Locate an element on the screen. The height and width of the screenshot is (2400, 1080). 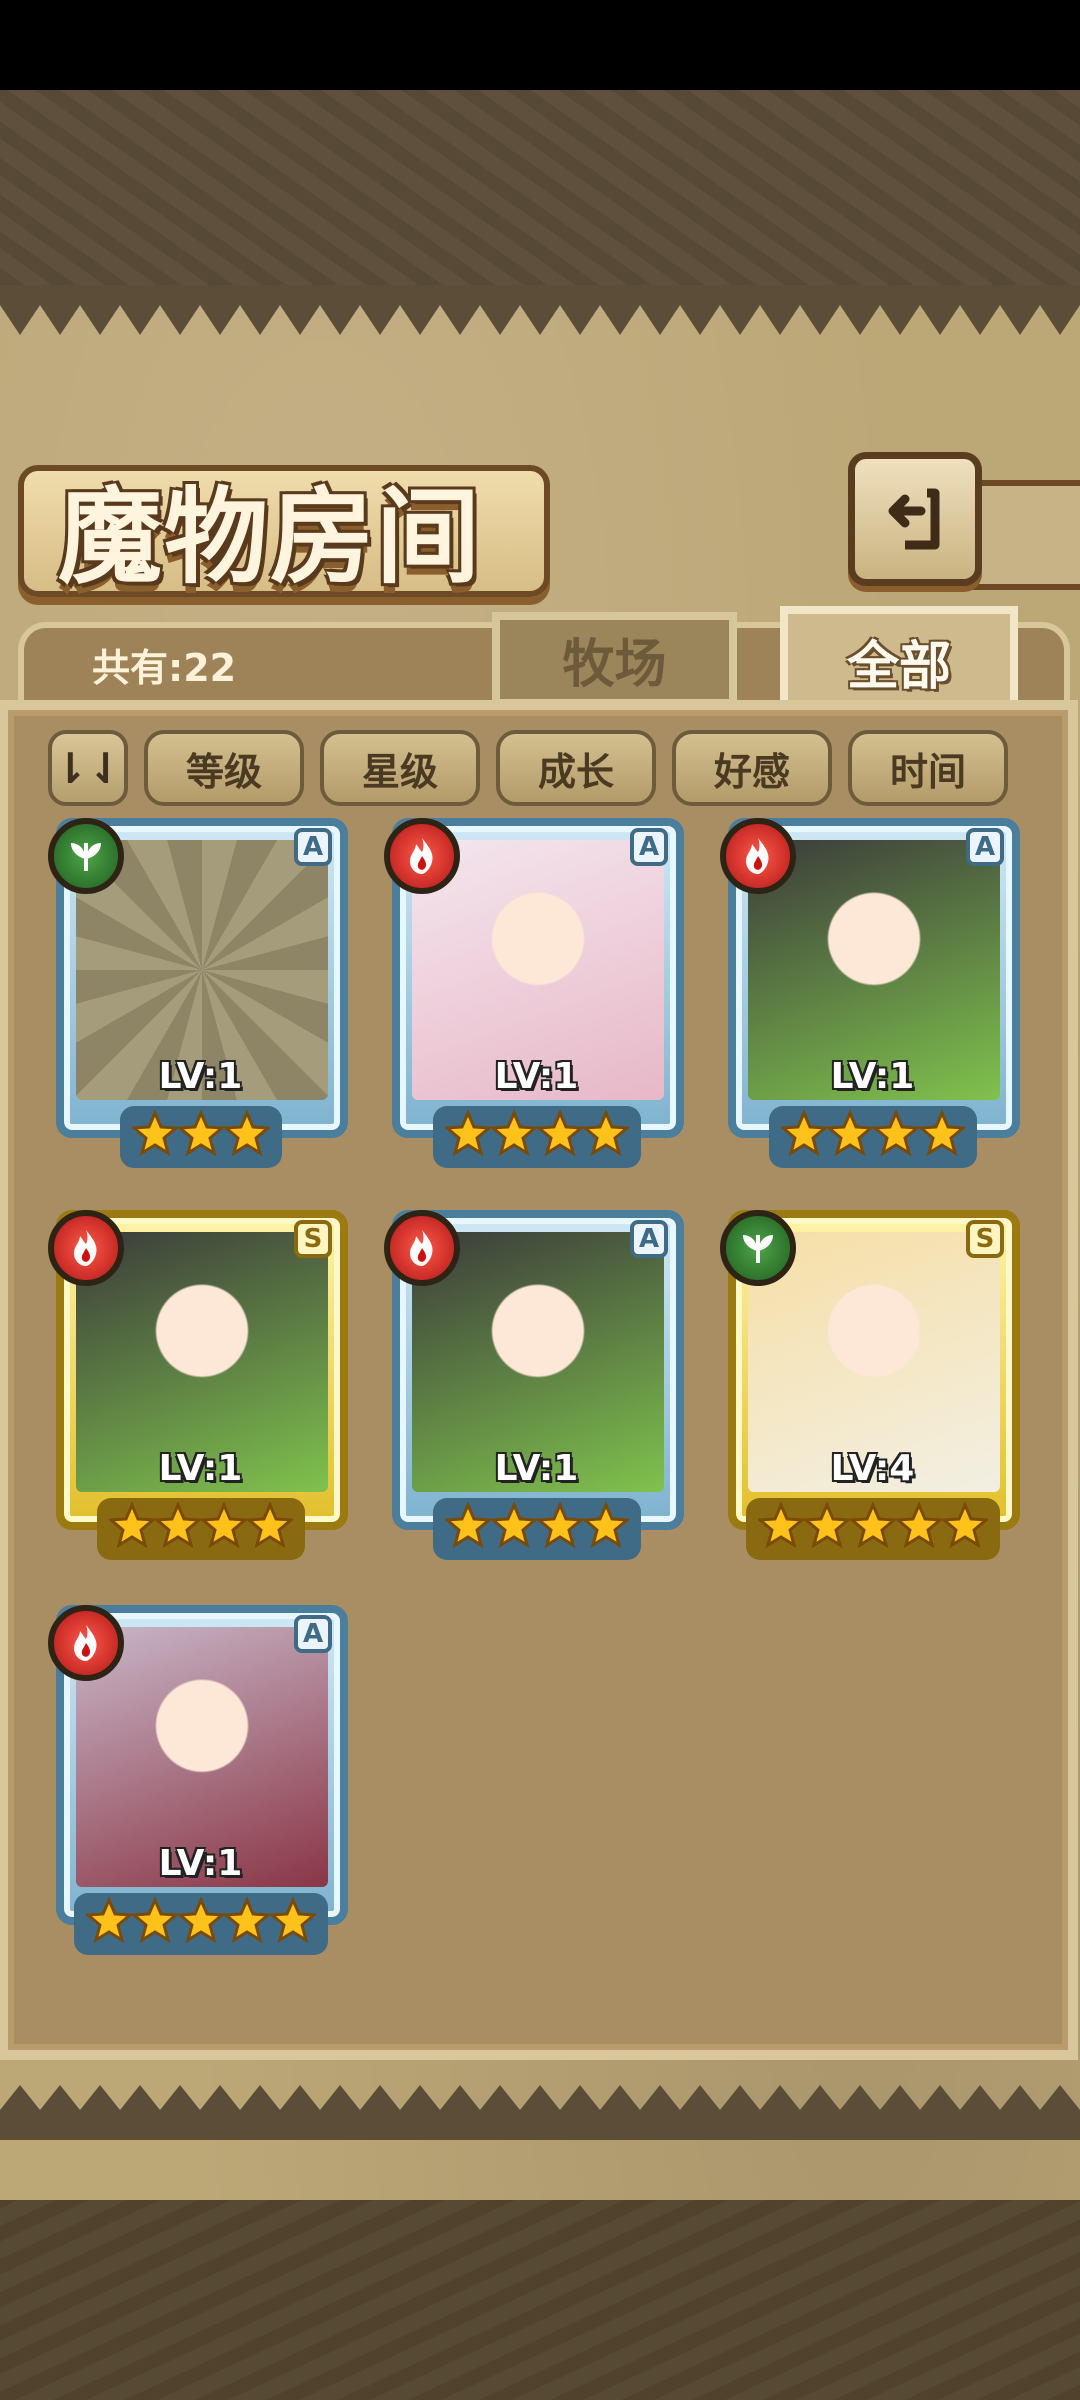
background-map-bottom is located at coordinates (540, 2300).